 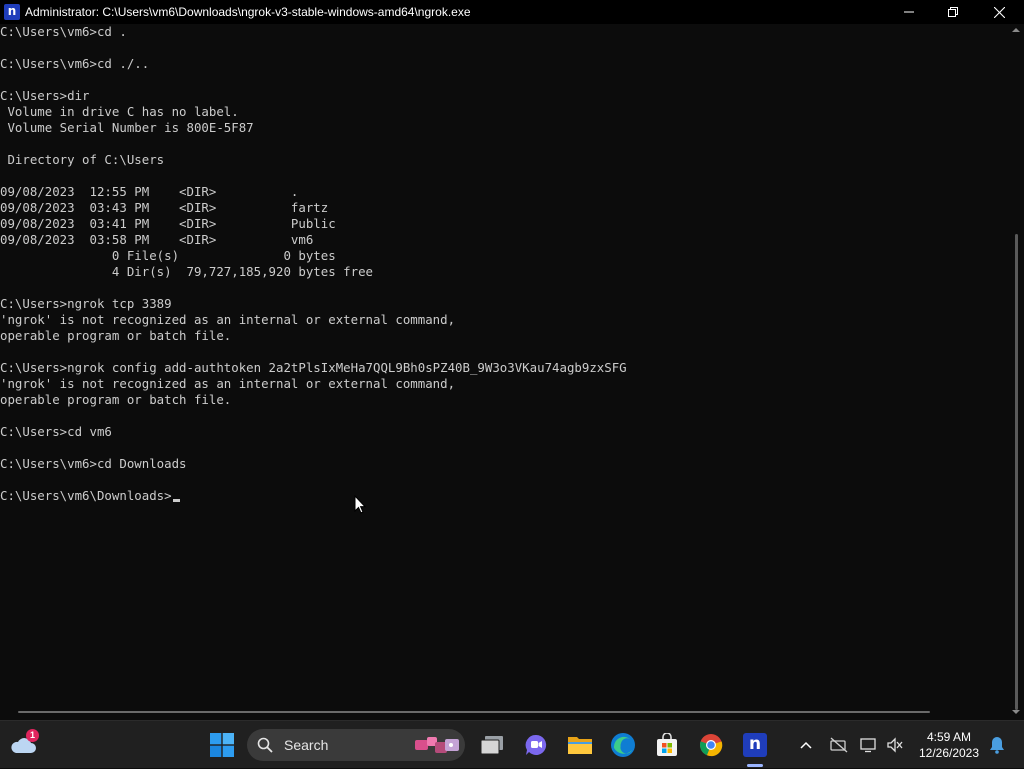 What do you see at coordinates (360, 504) in the screenshot?
I see `mouse-pointer-icon` at bounding box center [360, 504].